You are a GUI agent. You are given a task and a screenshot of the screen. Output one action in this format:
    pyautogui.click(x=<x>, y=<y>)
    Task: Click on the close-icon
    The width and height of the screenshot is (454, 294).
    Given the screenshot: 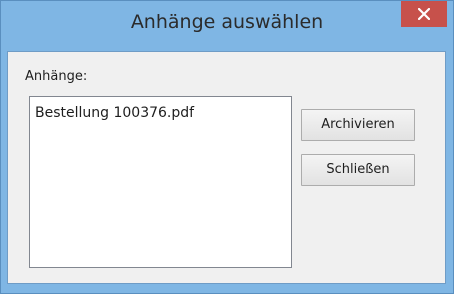 What is the action you would take?
    pyautogui.click(x=424, y=14)
    